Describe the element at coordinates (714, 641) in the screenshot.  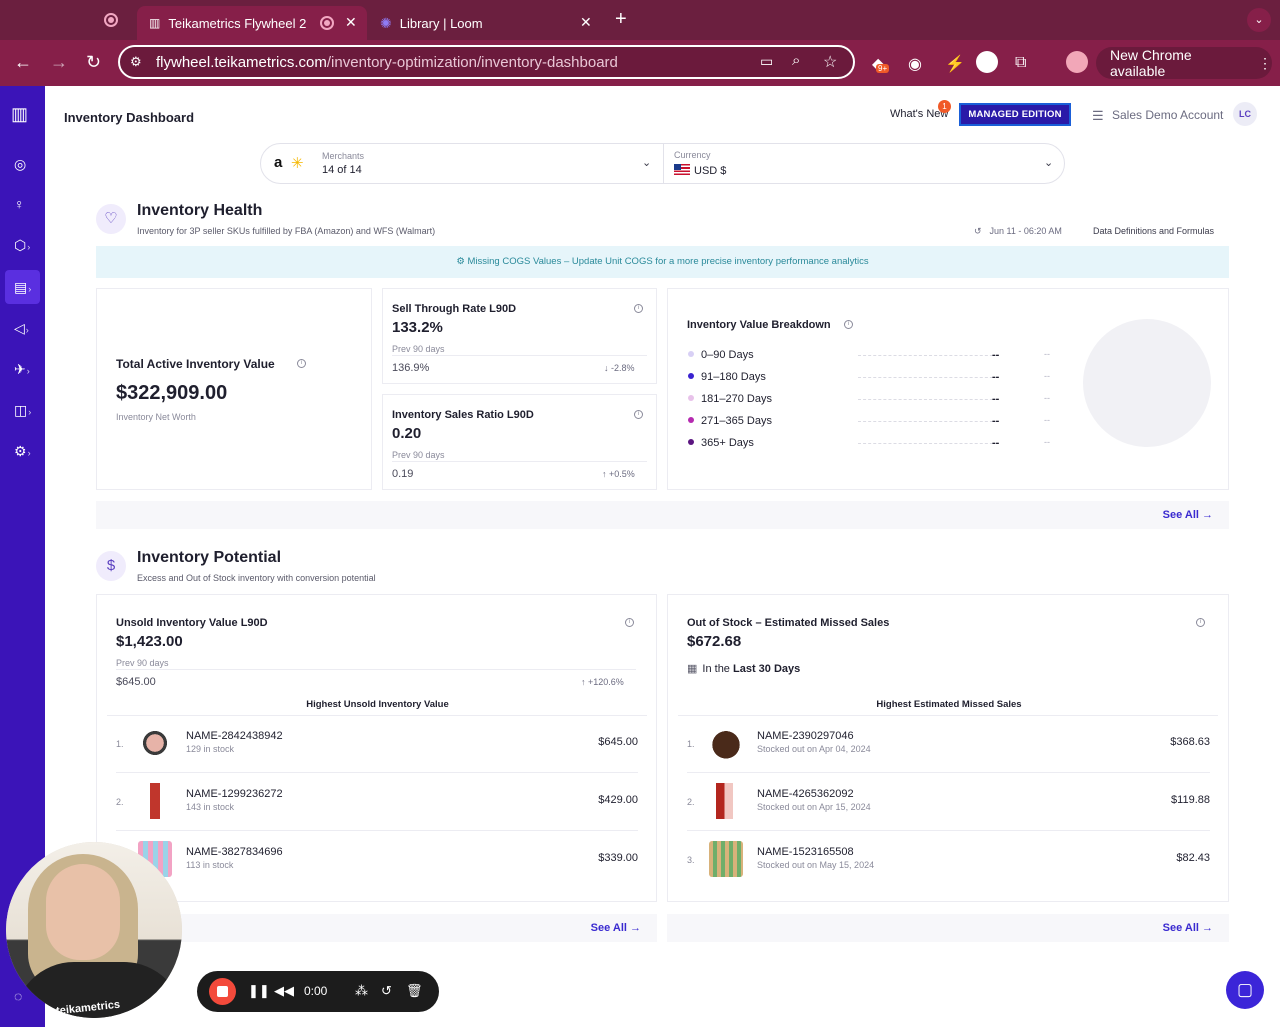
I see `oos-value: $672.68` at that location.